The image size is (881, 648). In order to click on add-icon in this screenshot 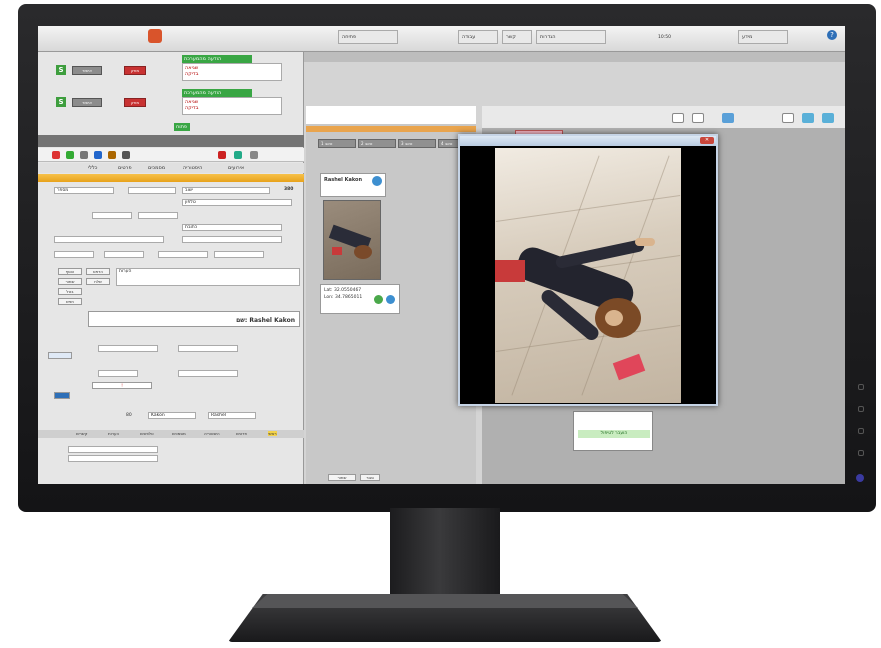, I will do `click(70, 155)`.